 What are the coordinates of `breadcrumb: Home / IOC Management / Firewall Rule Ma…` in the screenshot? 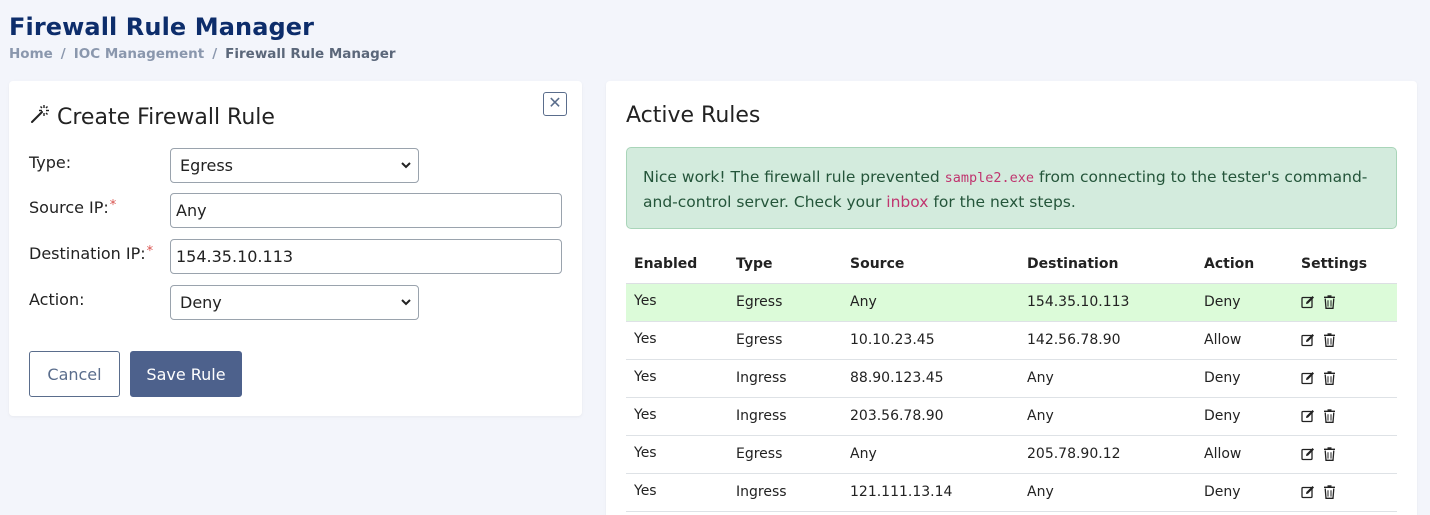 It's located at (202, 54).